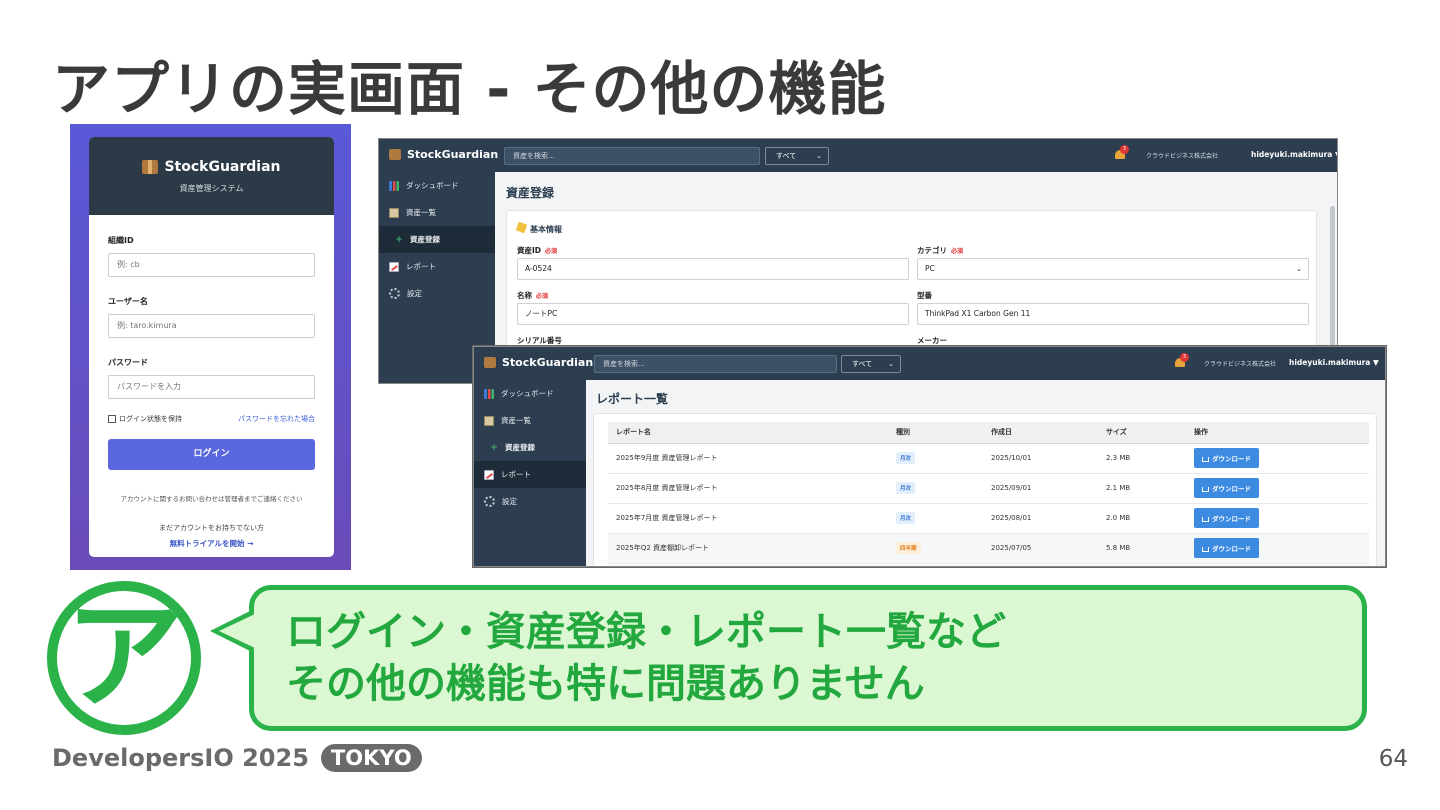 This screenshot has height=810, width=1440. Describe the element at coordinates (211, 326) in the screenshot. I see `username-input: 例: taro.kimura` at that location.